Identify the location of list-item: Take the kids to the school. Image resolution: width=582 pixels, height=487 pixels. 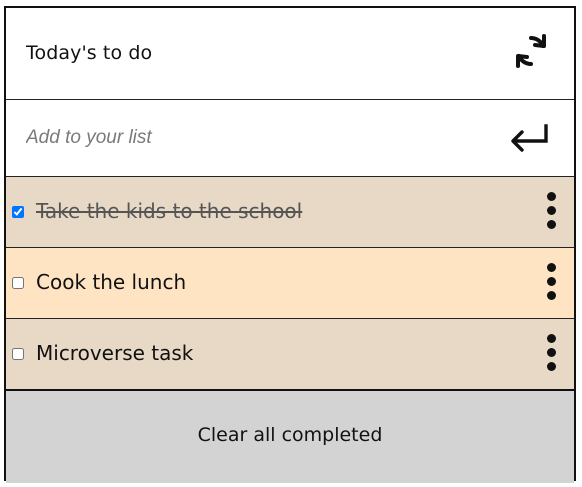
(290, 212).